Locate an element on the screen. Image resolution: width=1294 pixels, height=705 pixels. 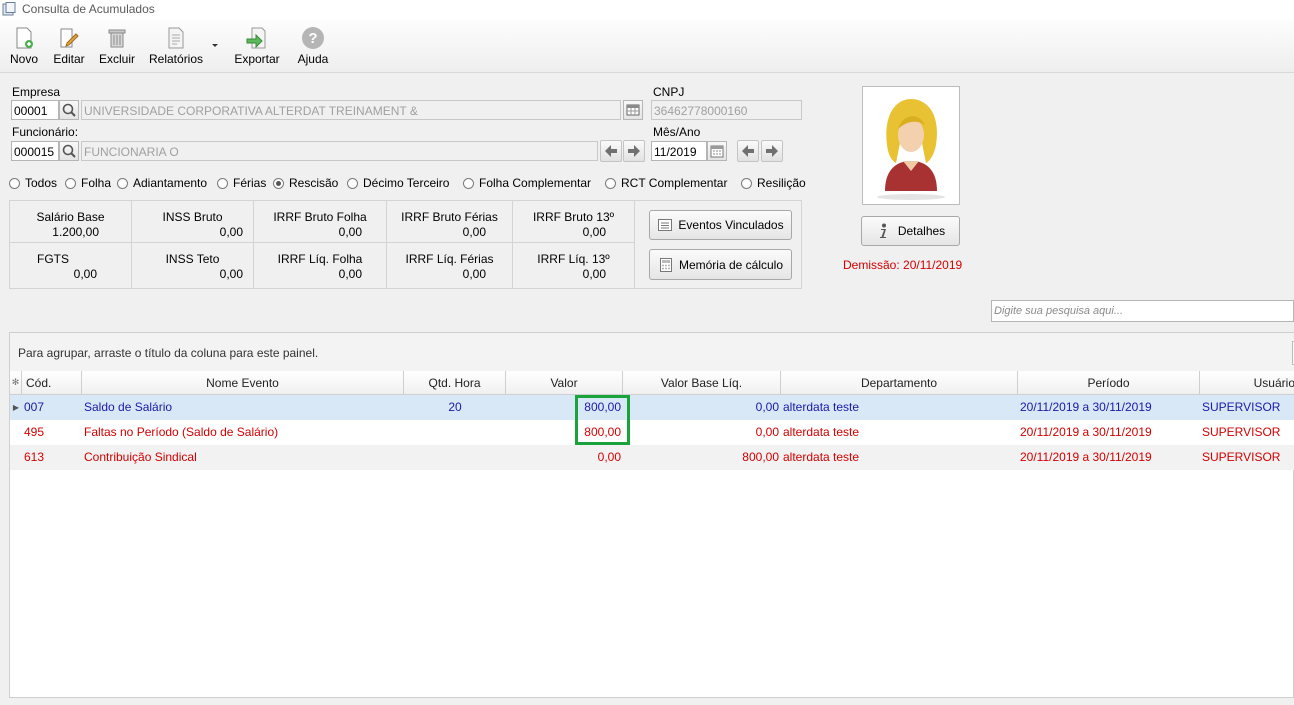
header-nome-evento: Nome Evento is located at coordinates (243, 383).